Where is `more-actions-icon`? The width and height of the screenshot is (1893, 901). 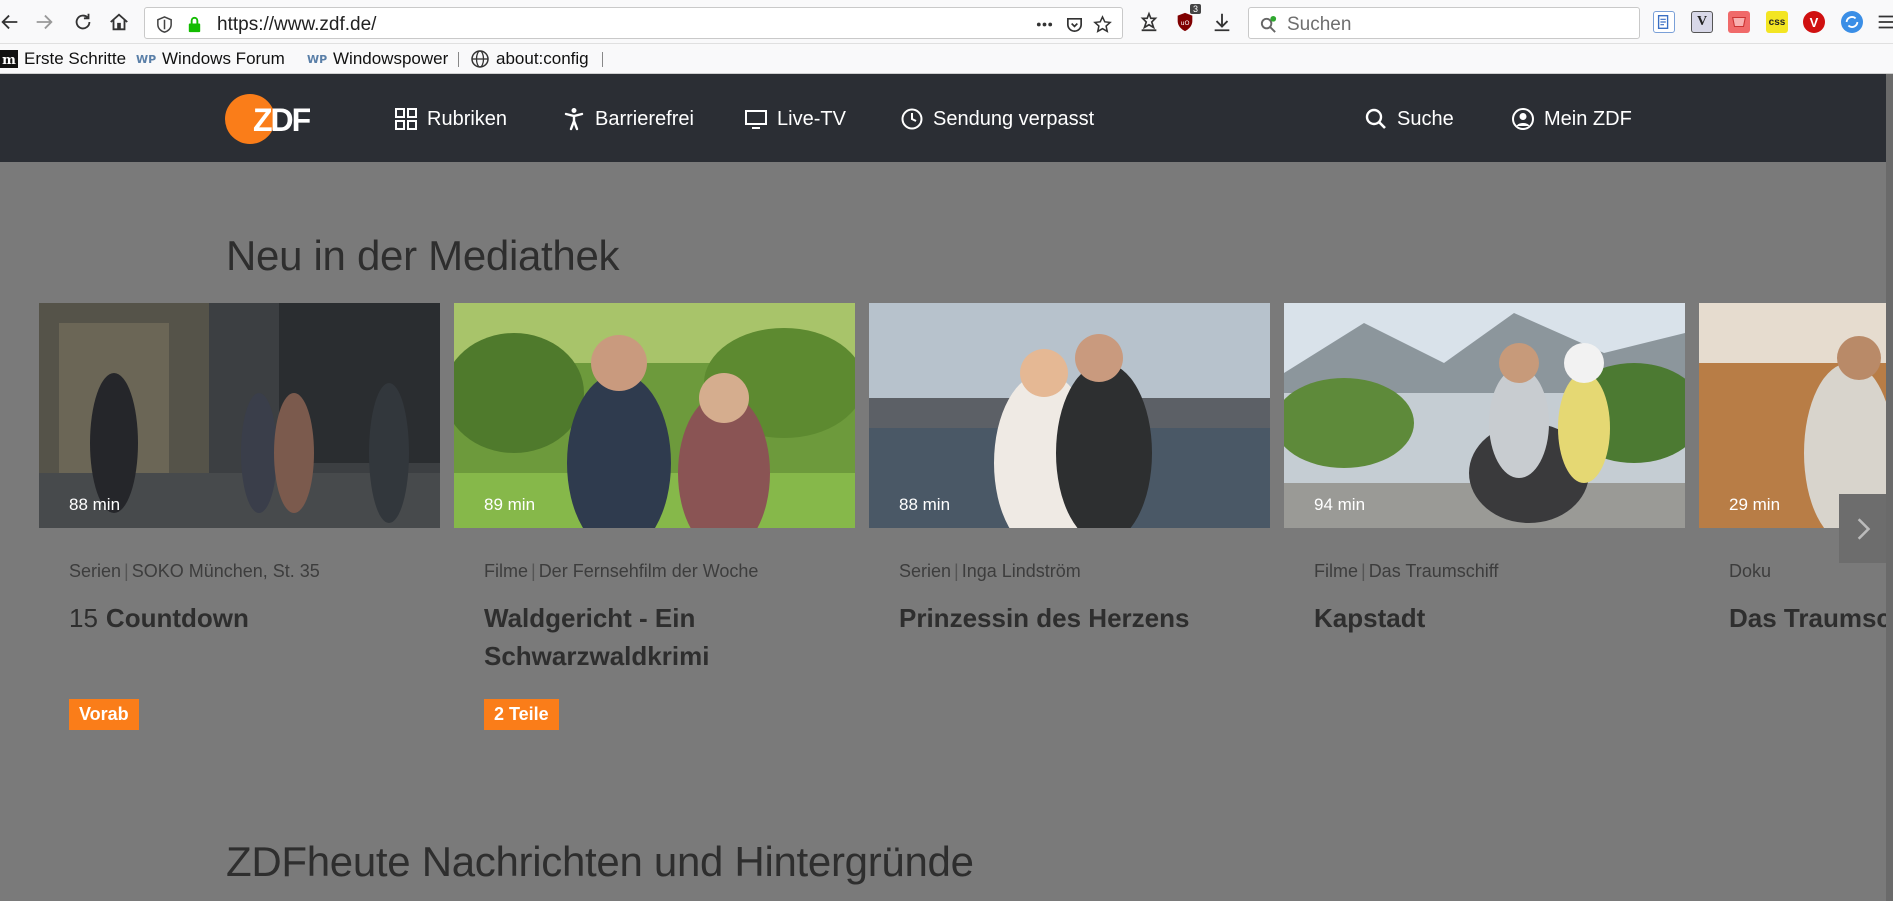 more-actions-icon is located at coordinates (1044, 24).